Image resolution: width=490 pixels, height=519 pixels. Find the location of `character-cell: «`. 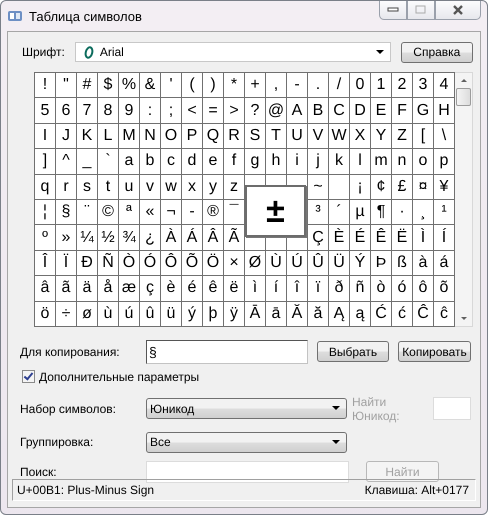

character-cell: « is located at coordinates (150, 212).